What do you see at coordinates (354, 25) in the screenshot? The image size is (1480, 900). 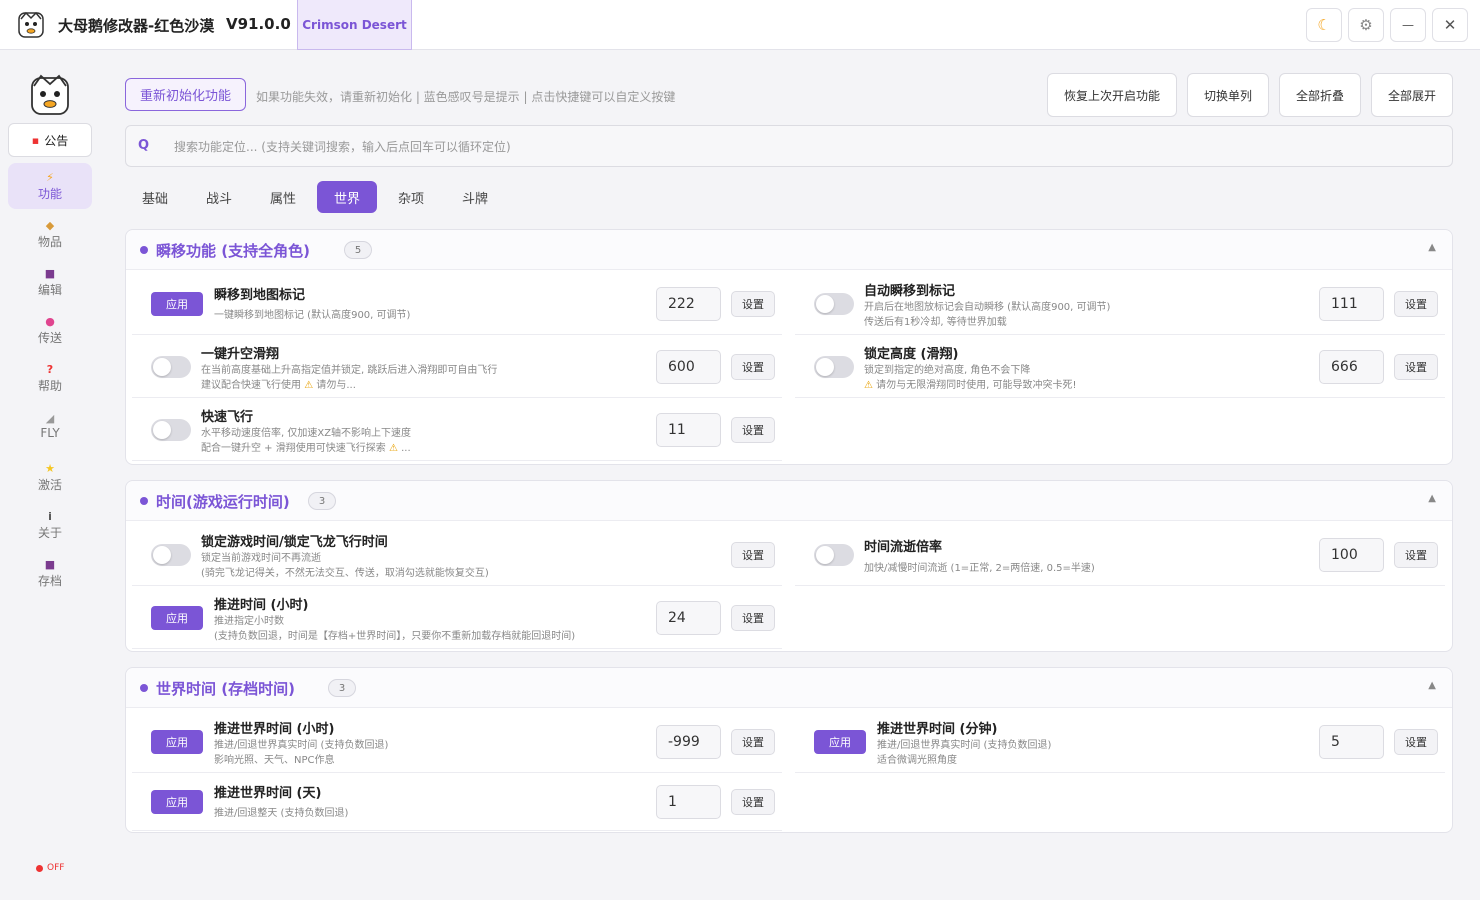 I see `game-tab-crimson-desert: Crimson Desert` at bounding box center [354, 25].